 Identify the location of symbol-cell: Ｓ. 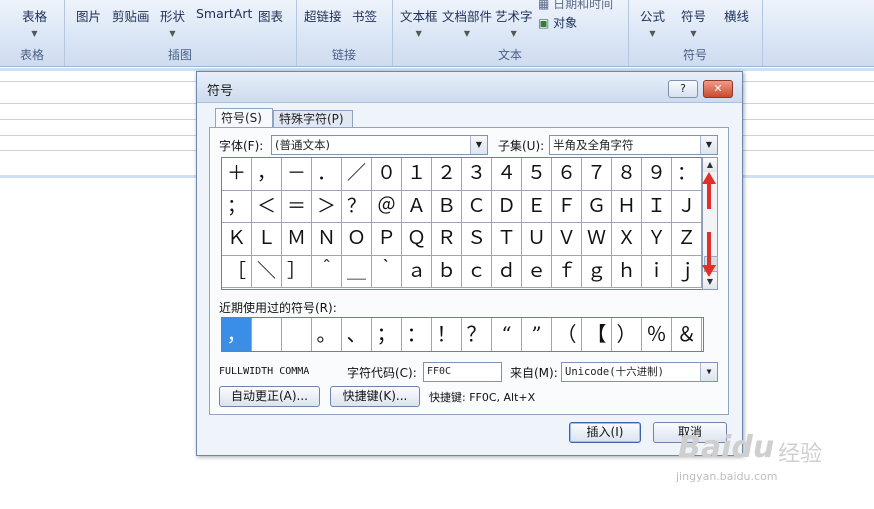
(477, 239).